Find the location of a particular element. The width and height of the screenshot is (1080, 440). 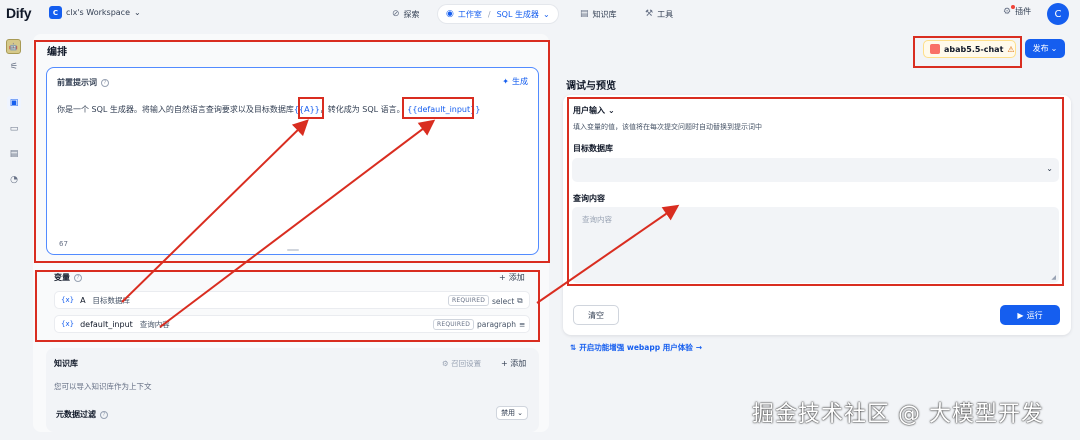

run-button: ▶ 运行 is located at coordinates (1030, 315).